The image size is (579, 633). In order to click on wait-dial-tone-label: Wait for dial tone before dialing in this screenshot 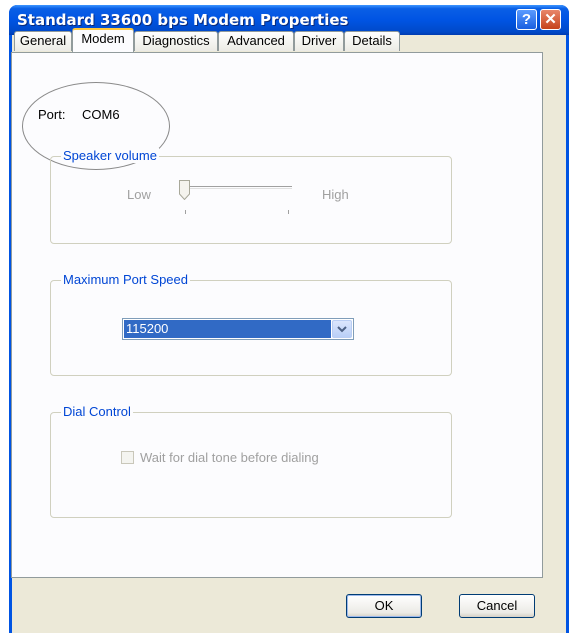, I will do `click(229, 457)`.